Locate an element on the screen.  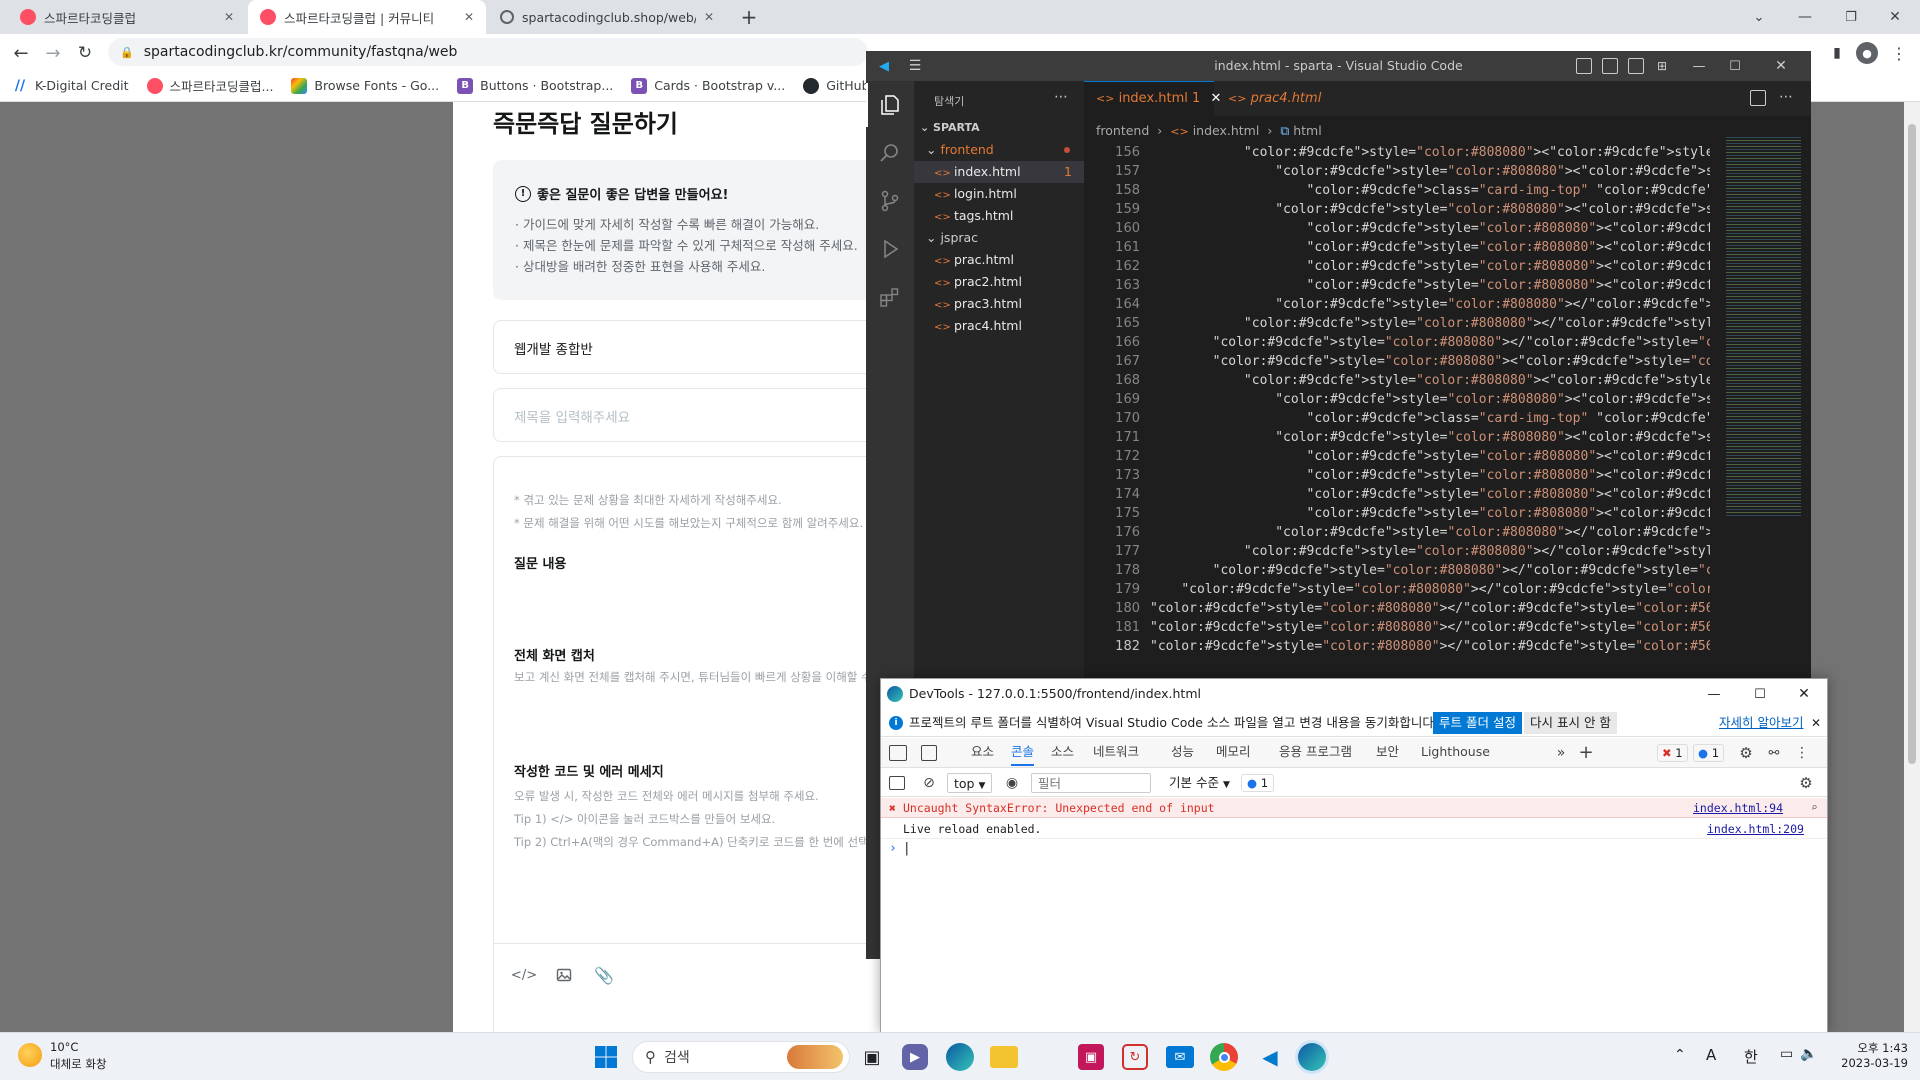
log-level-select: 기본 수준 ▼ is located at coordinates (1199, 783).